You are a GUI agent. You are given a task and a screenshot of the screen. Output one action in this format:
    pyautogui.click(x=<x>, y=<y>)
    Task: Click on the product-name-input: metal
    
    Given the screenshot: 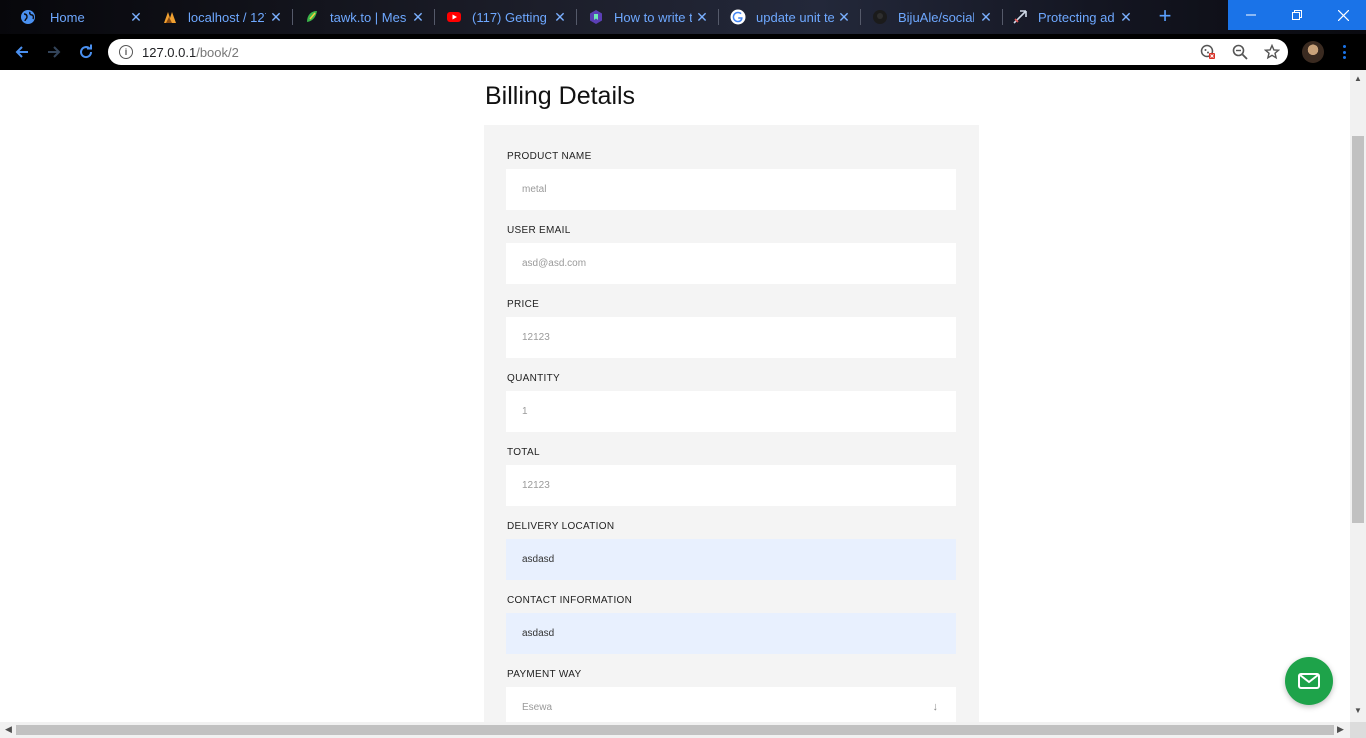 What is the action you would take?
    pyautogui.click(x=731, y=189)
    